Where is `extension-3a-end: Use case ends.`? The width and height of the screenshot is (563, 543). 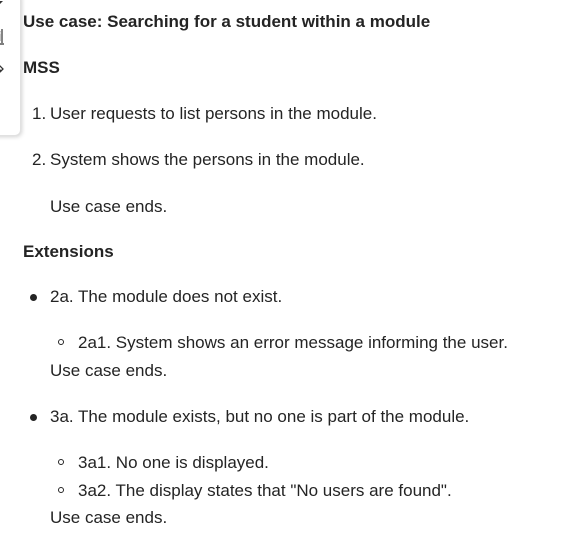 extension-3a-end: Use case ends. is located at coordinates (109, 517).